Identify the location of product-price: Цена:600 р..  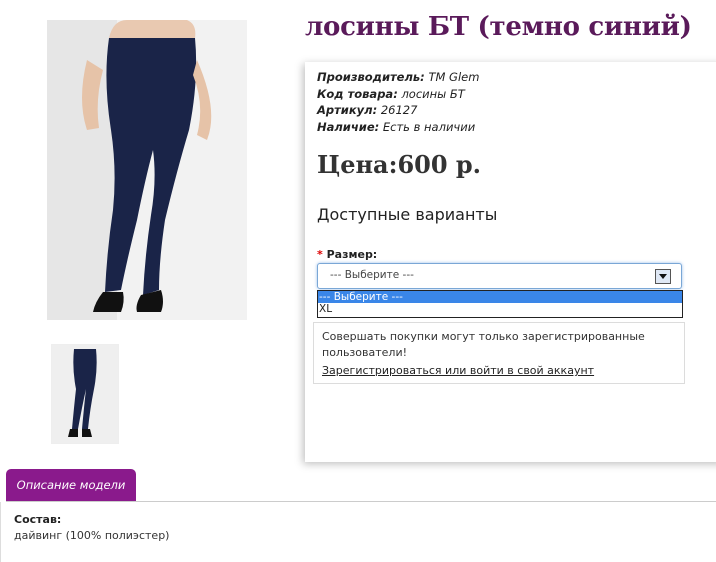
(399, 164).